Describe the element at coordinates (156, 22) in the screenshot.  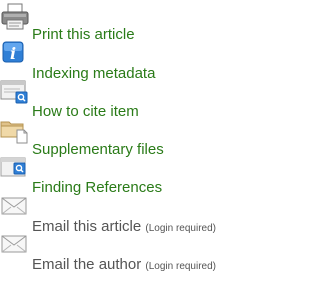
I see `tool-print: Print this article` at that location.